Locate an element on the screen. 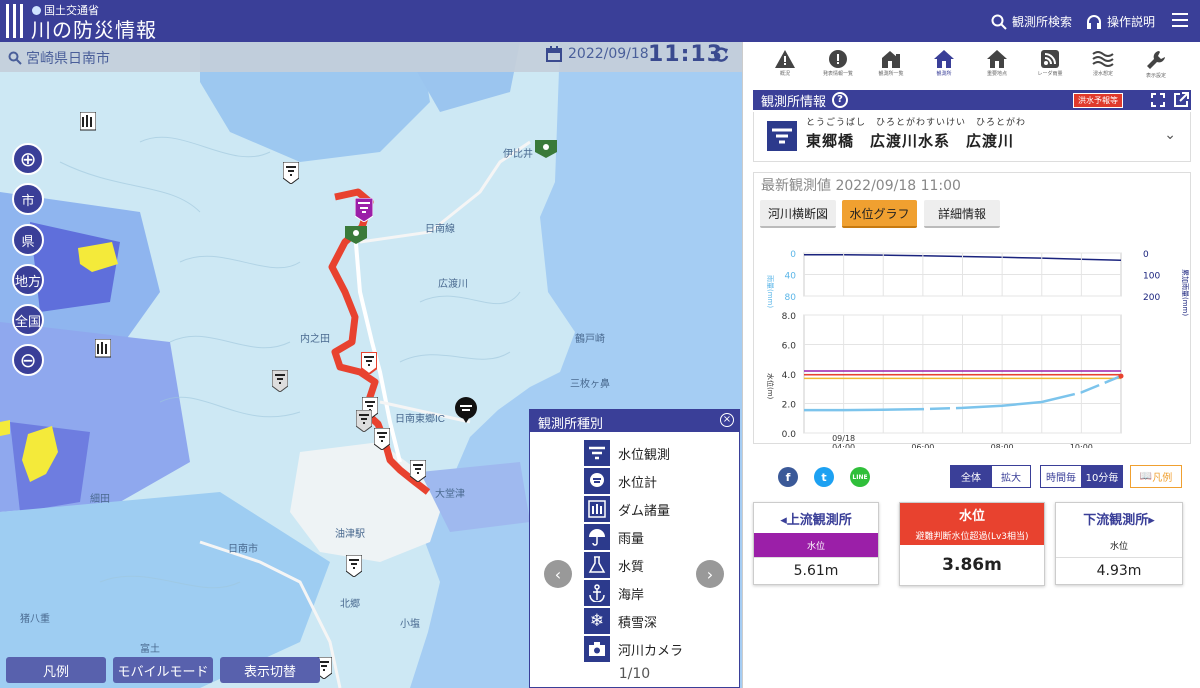 This screenshot has width=1200, height=688. zoom-in-button: ⊕ is located at coordinates (28, 159).